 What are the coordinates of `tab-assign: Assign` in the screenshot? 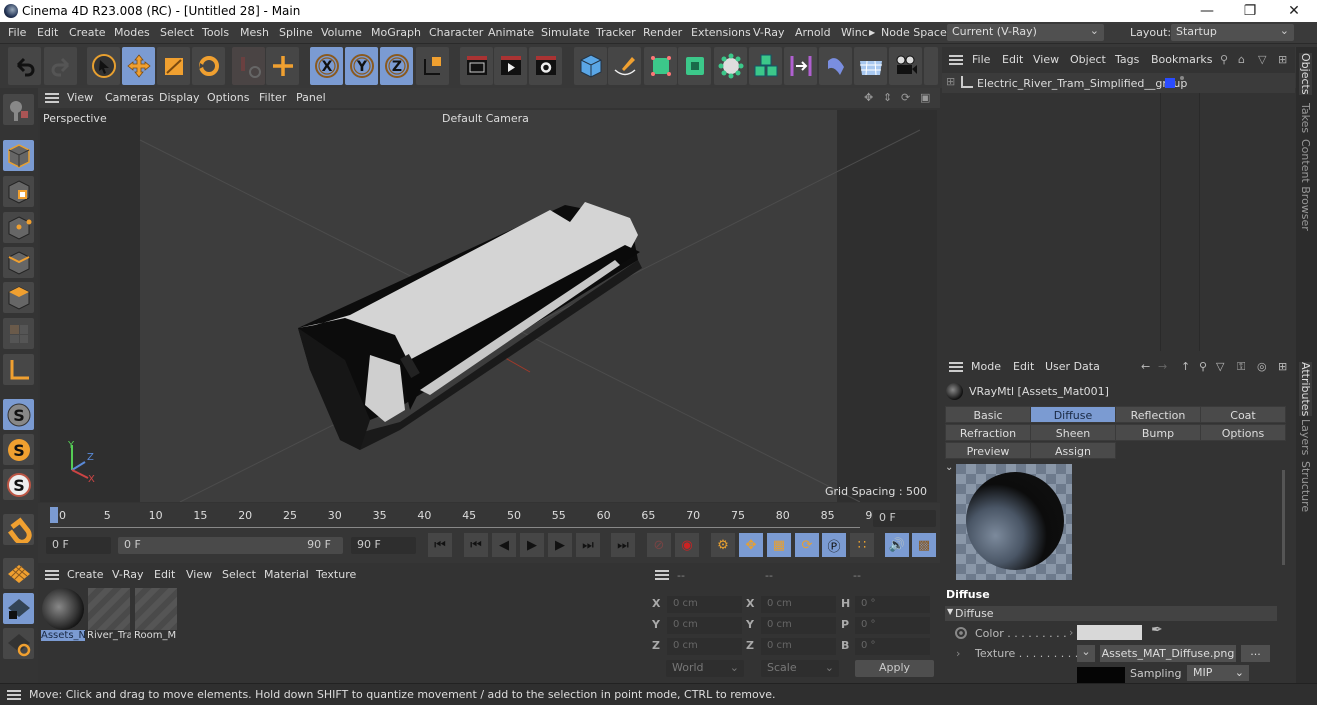 It's located at (1073, 450).